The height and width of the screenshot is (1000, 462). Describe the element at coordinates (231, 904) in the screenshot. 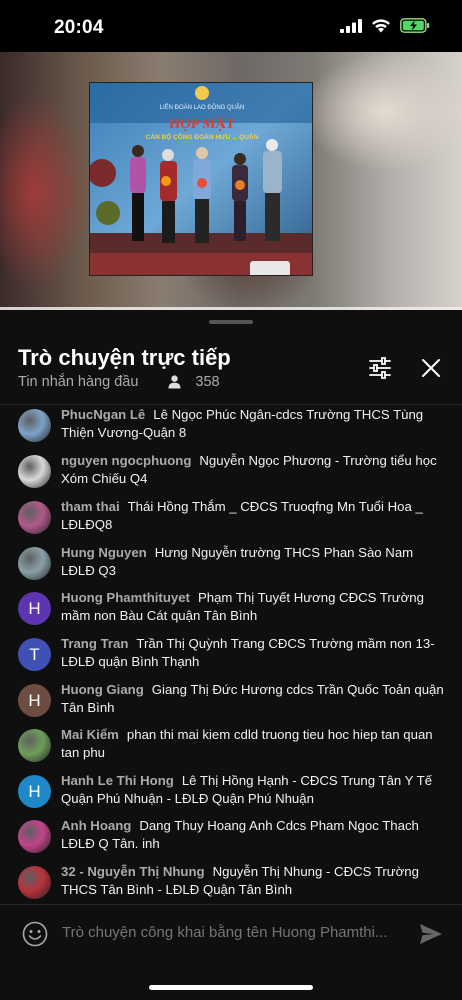

I see `input-divider` at that location.